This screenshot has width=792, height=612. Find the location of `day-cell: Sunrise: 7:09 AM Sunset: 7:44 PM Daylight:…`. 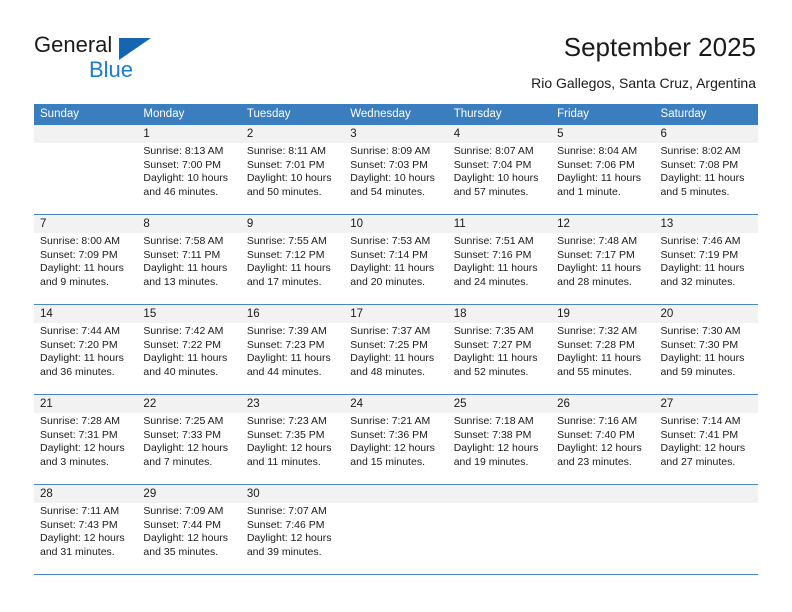

day-cell: Sunrise: 7:09 AM Sunset: 7:44 PM Daylight:… is located at coordinates (188, 538).